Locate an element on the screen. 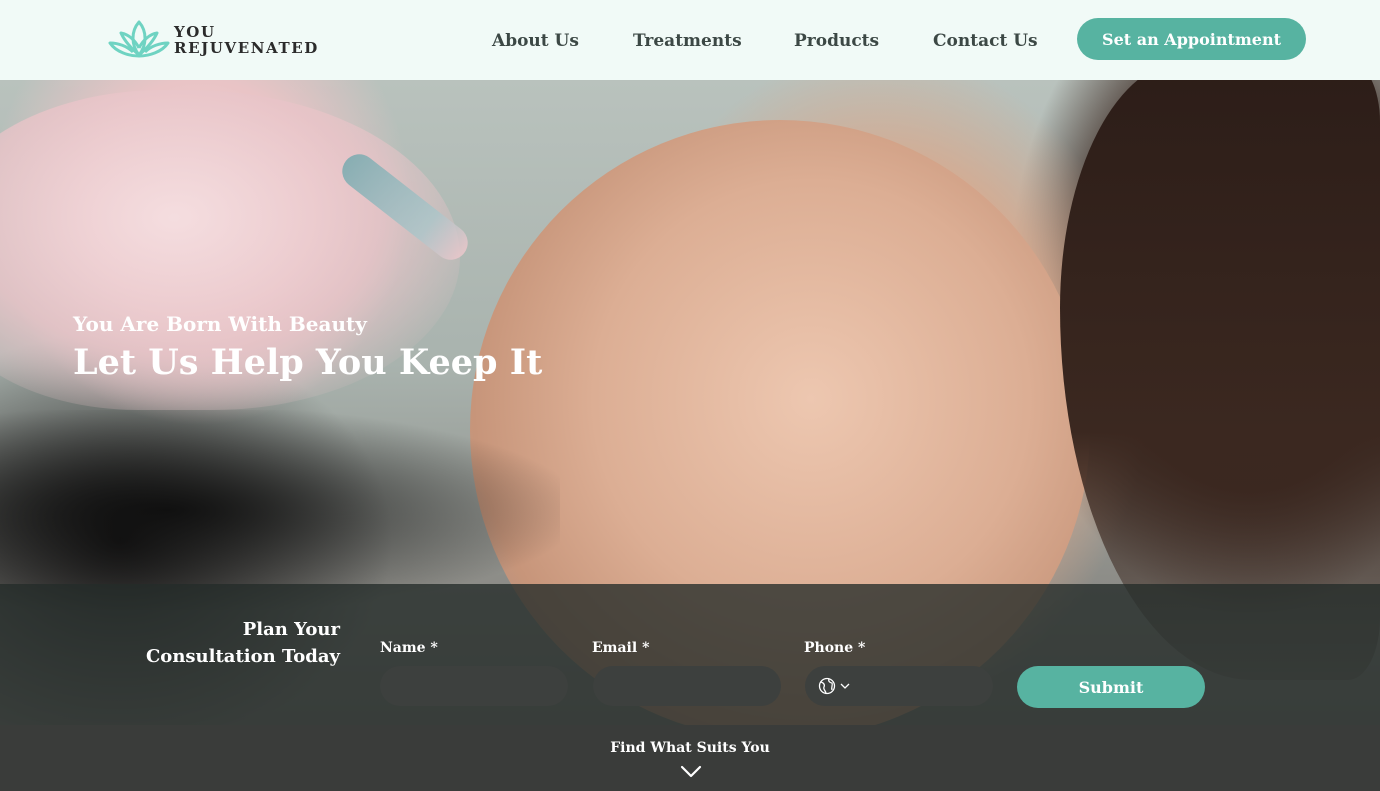  brand-logo: YOU REJUVENATED is located at coordinates (213, 40).